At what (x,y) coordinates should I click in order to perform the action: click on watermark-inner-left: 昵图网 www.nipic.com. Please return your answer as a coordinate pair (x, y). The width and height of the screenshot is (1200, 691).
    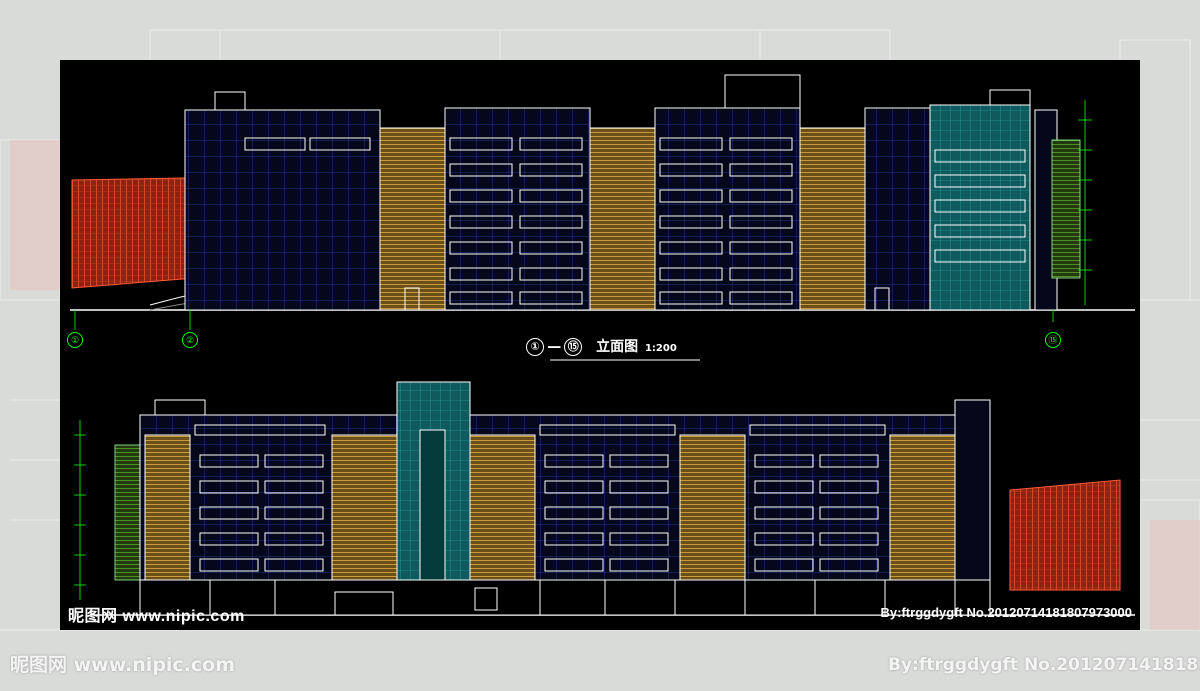
    Looking at the image, I should click on (156, 616).